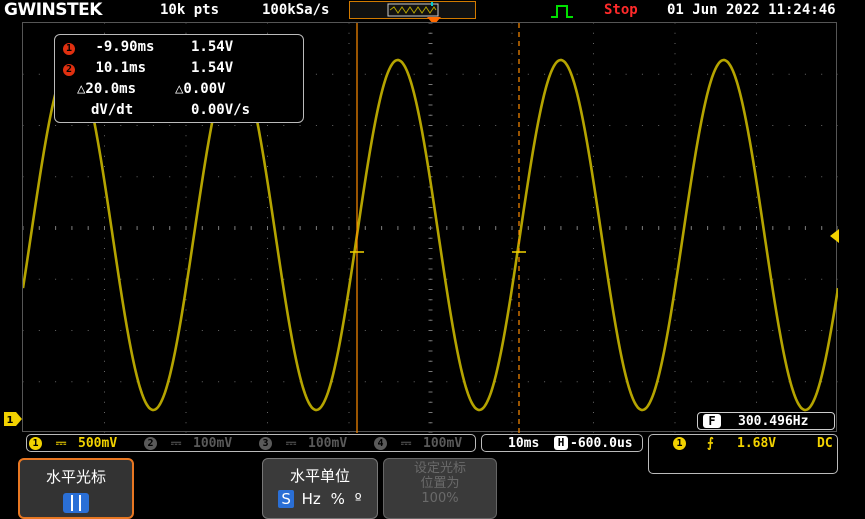 Image resolution: width=865 pixels, height=519 pixels. What do you see at coordinates (443, 443) in the screenshot?
I see `ch4-scale: 100mV` at bounding box center [443, 443].